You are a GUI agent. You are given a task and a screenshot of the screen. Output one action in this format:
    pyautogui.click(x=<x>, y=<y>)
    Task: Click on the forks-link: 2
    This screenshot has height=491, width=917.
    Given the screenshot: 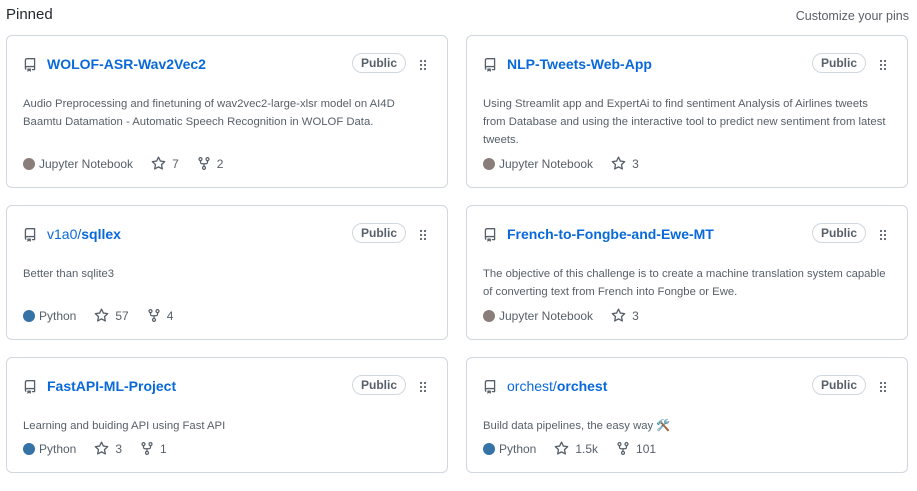 What is the action you would take?
    pyautogui.click(x=210, y=163)
    